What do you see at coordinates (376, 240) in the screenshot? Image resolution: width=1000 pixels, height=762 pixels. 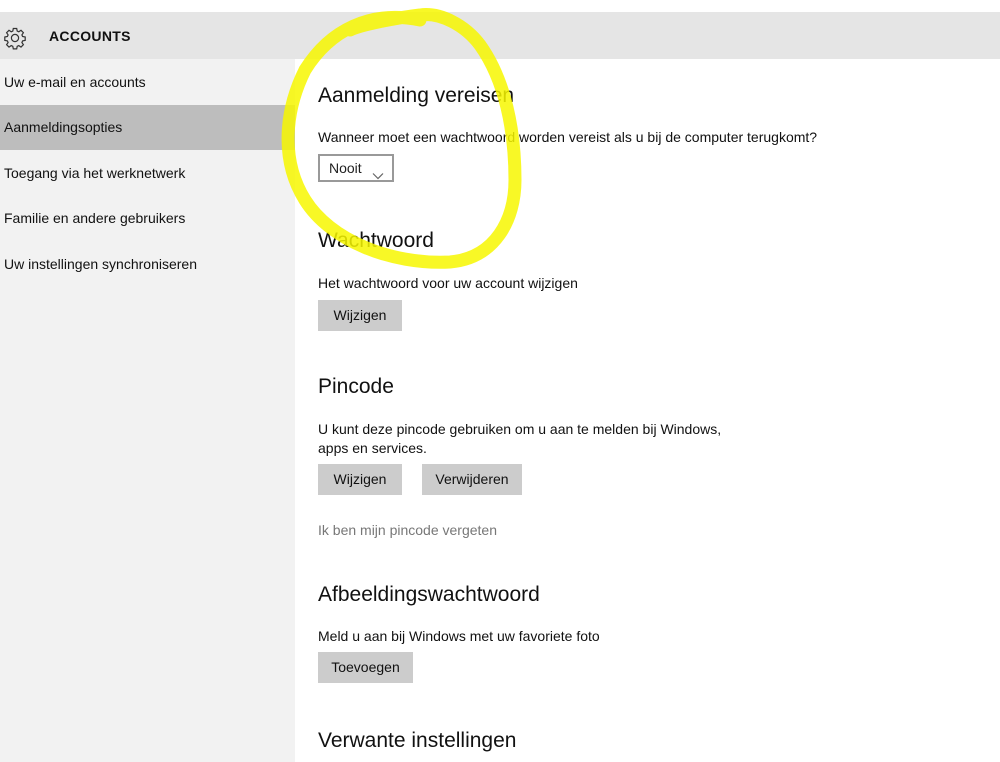 I see `password-section-title: Wachtwoord` at bounding box center [376, 240].